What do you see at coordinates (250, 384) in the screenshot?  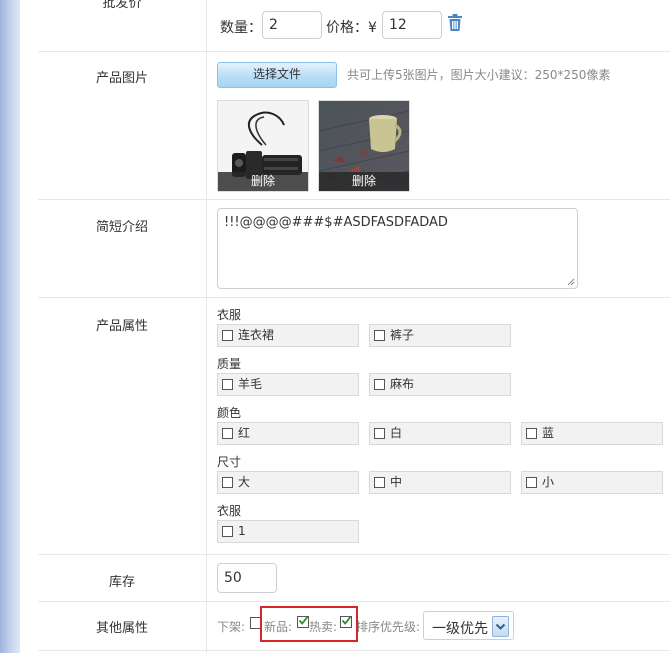 I see `attr-option-label: 羊毛` at bounding box center [250, 384].